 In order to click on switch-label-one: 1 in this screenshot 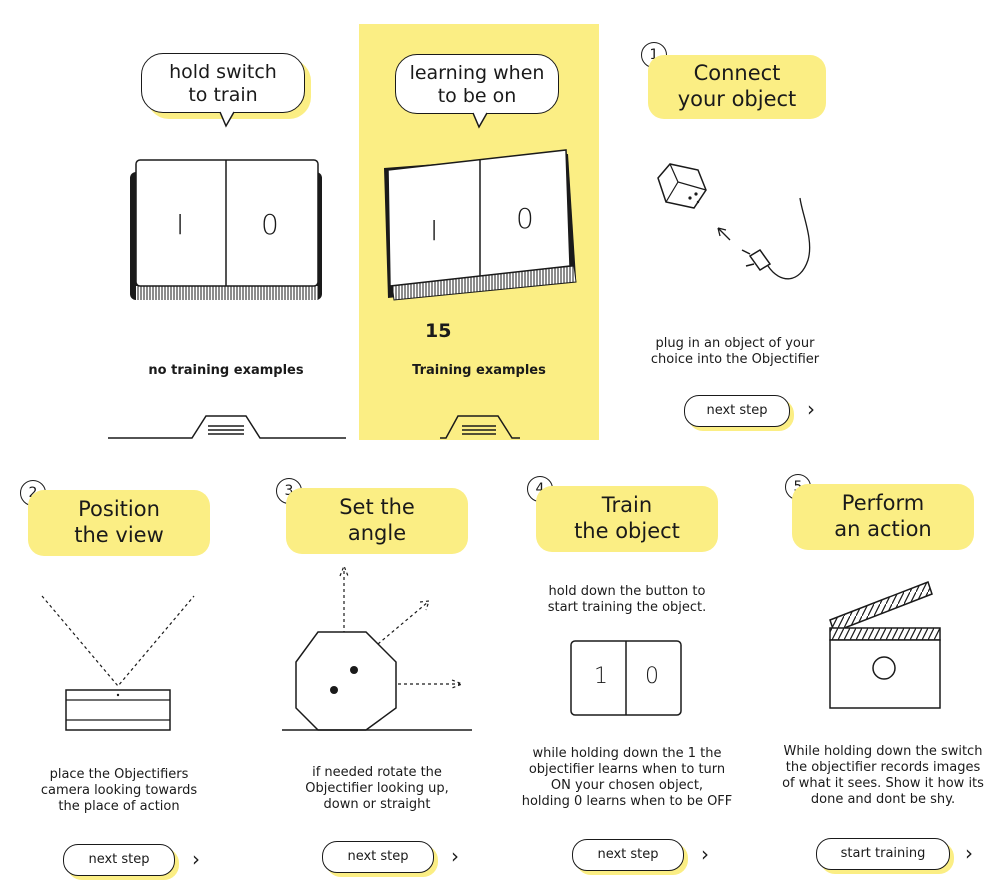, I will do `click(601, 676)`.